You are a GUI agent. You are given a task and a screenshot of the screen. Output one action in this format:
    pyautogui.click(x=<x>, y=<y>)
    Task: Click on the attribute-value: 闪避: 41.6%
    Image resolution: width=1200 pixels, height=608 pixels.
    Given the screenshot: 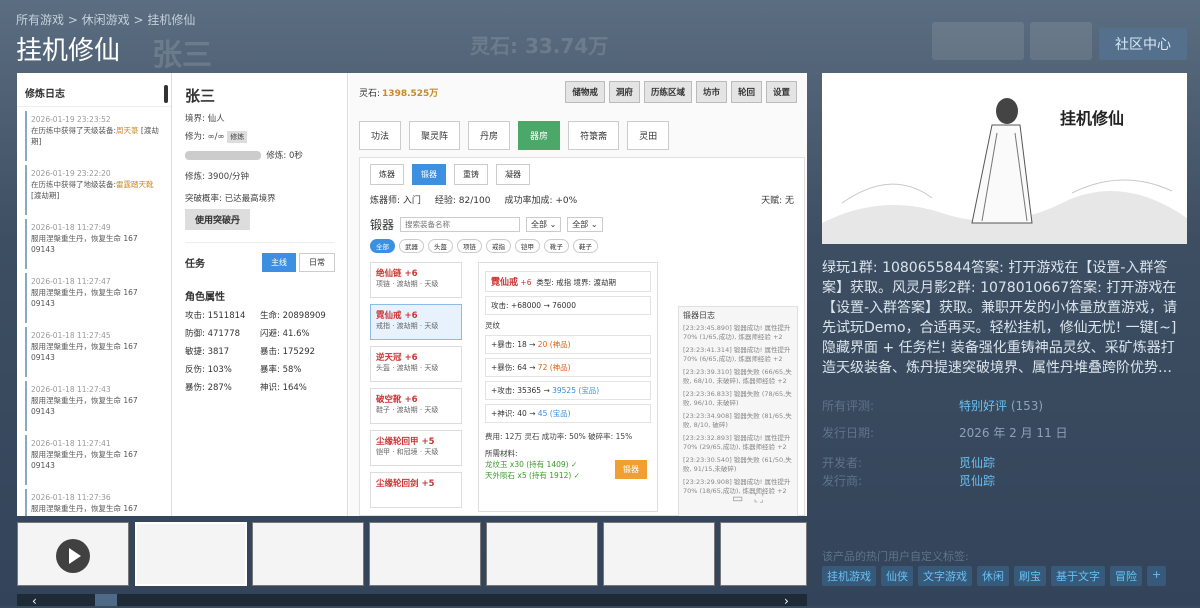 What is the action you would take?
    pyautogui.click(x=285, y=334)
    